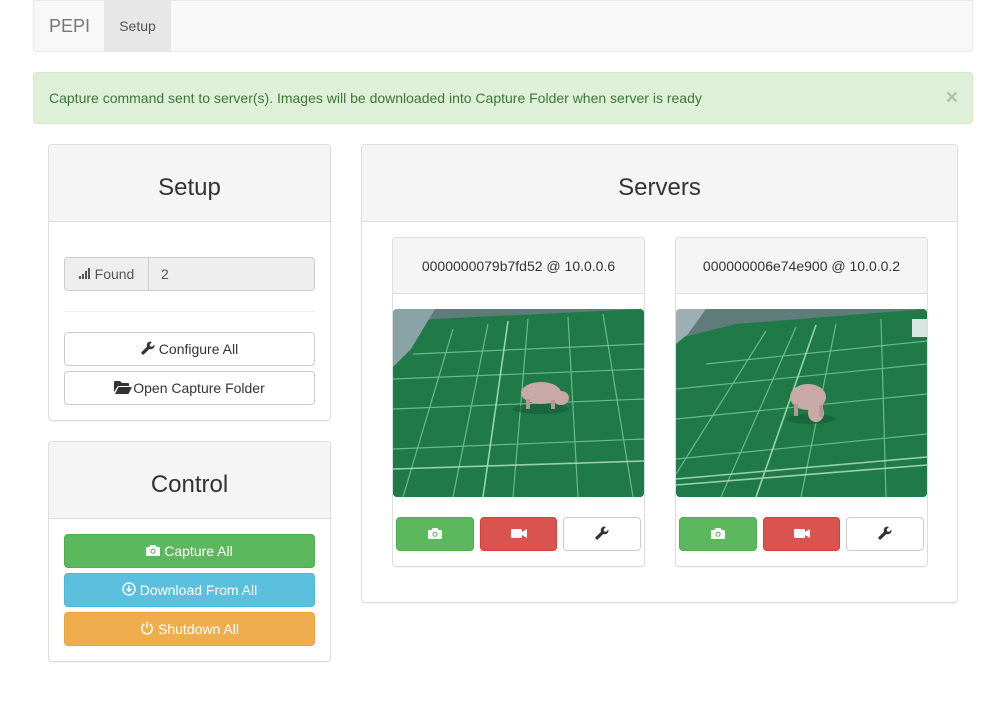 The image size is (1006, 704). I want to click on alert-close-button: ×, so click(952, 98).